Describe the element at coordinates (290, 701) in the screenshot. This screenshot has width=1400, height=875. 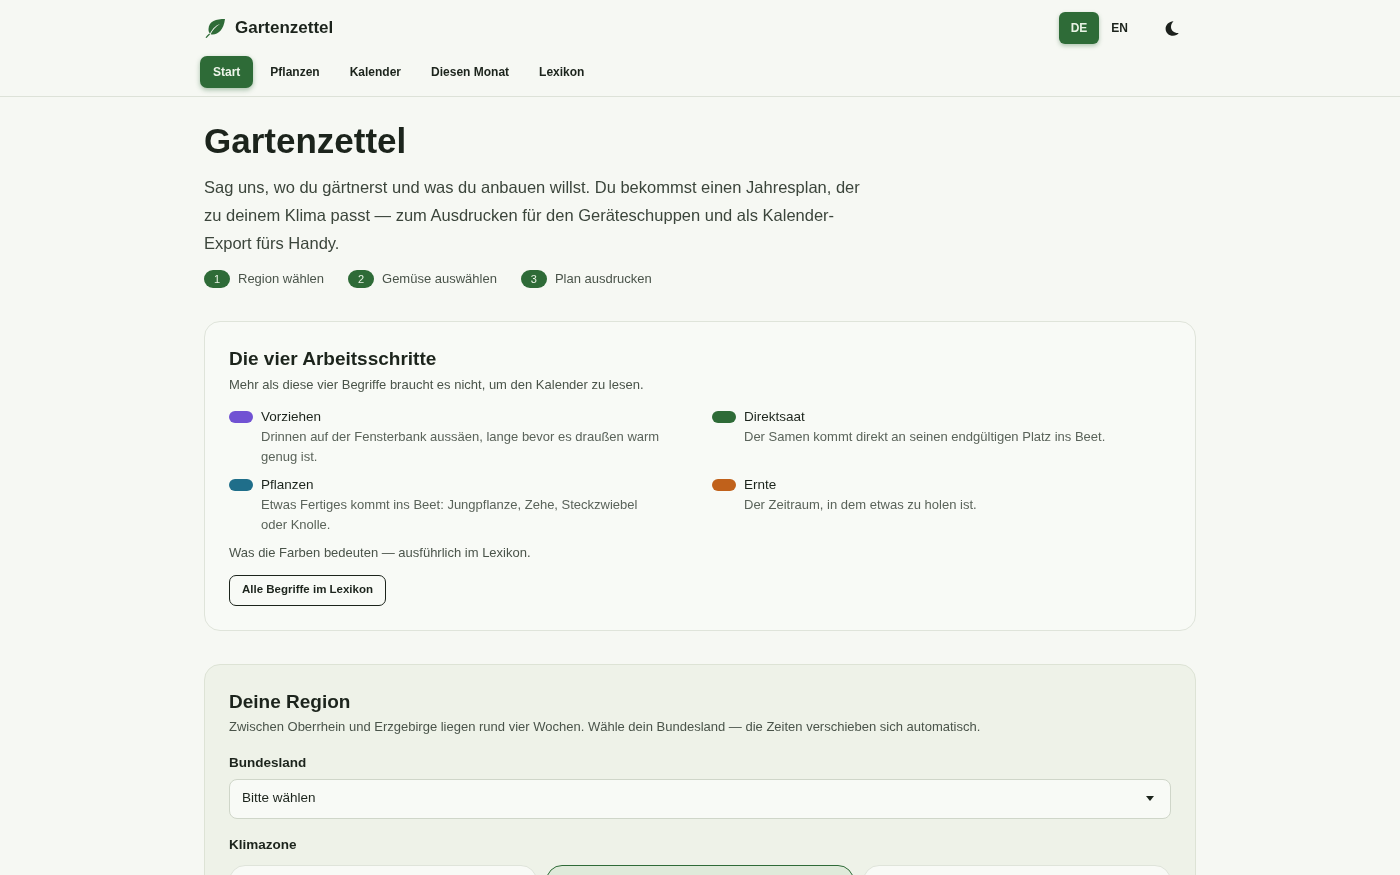
I see `region-title: Deine Region` at that location.